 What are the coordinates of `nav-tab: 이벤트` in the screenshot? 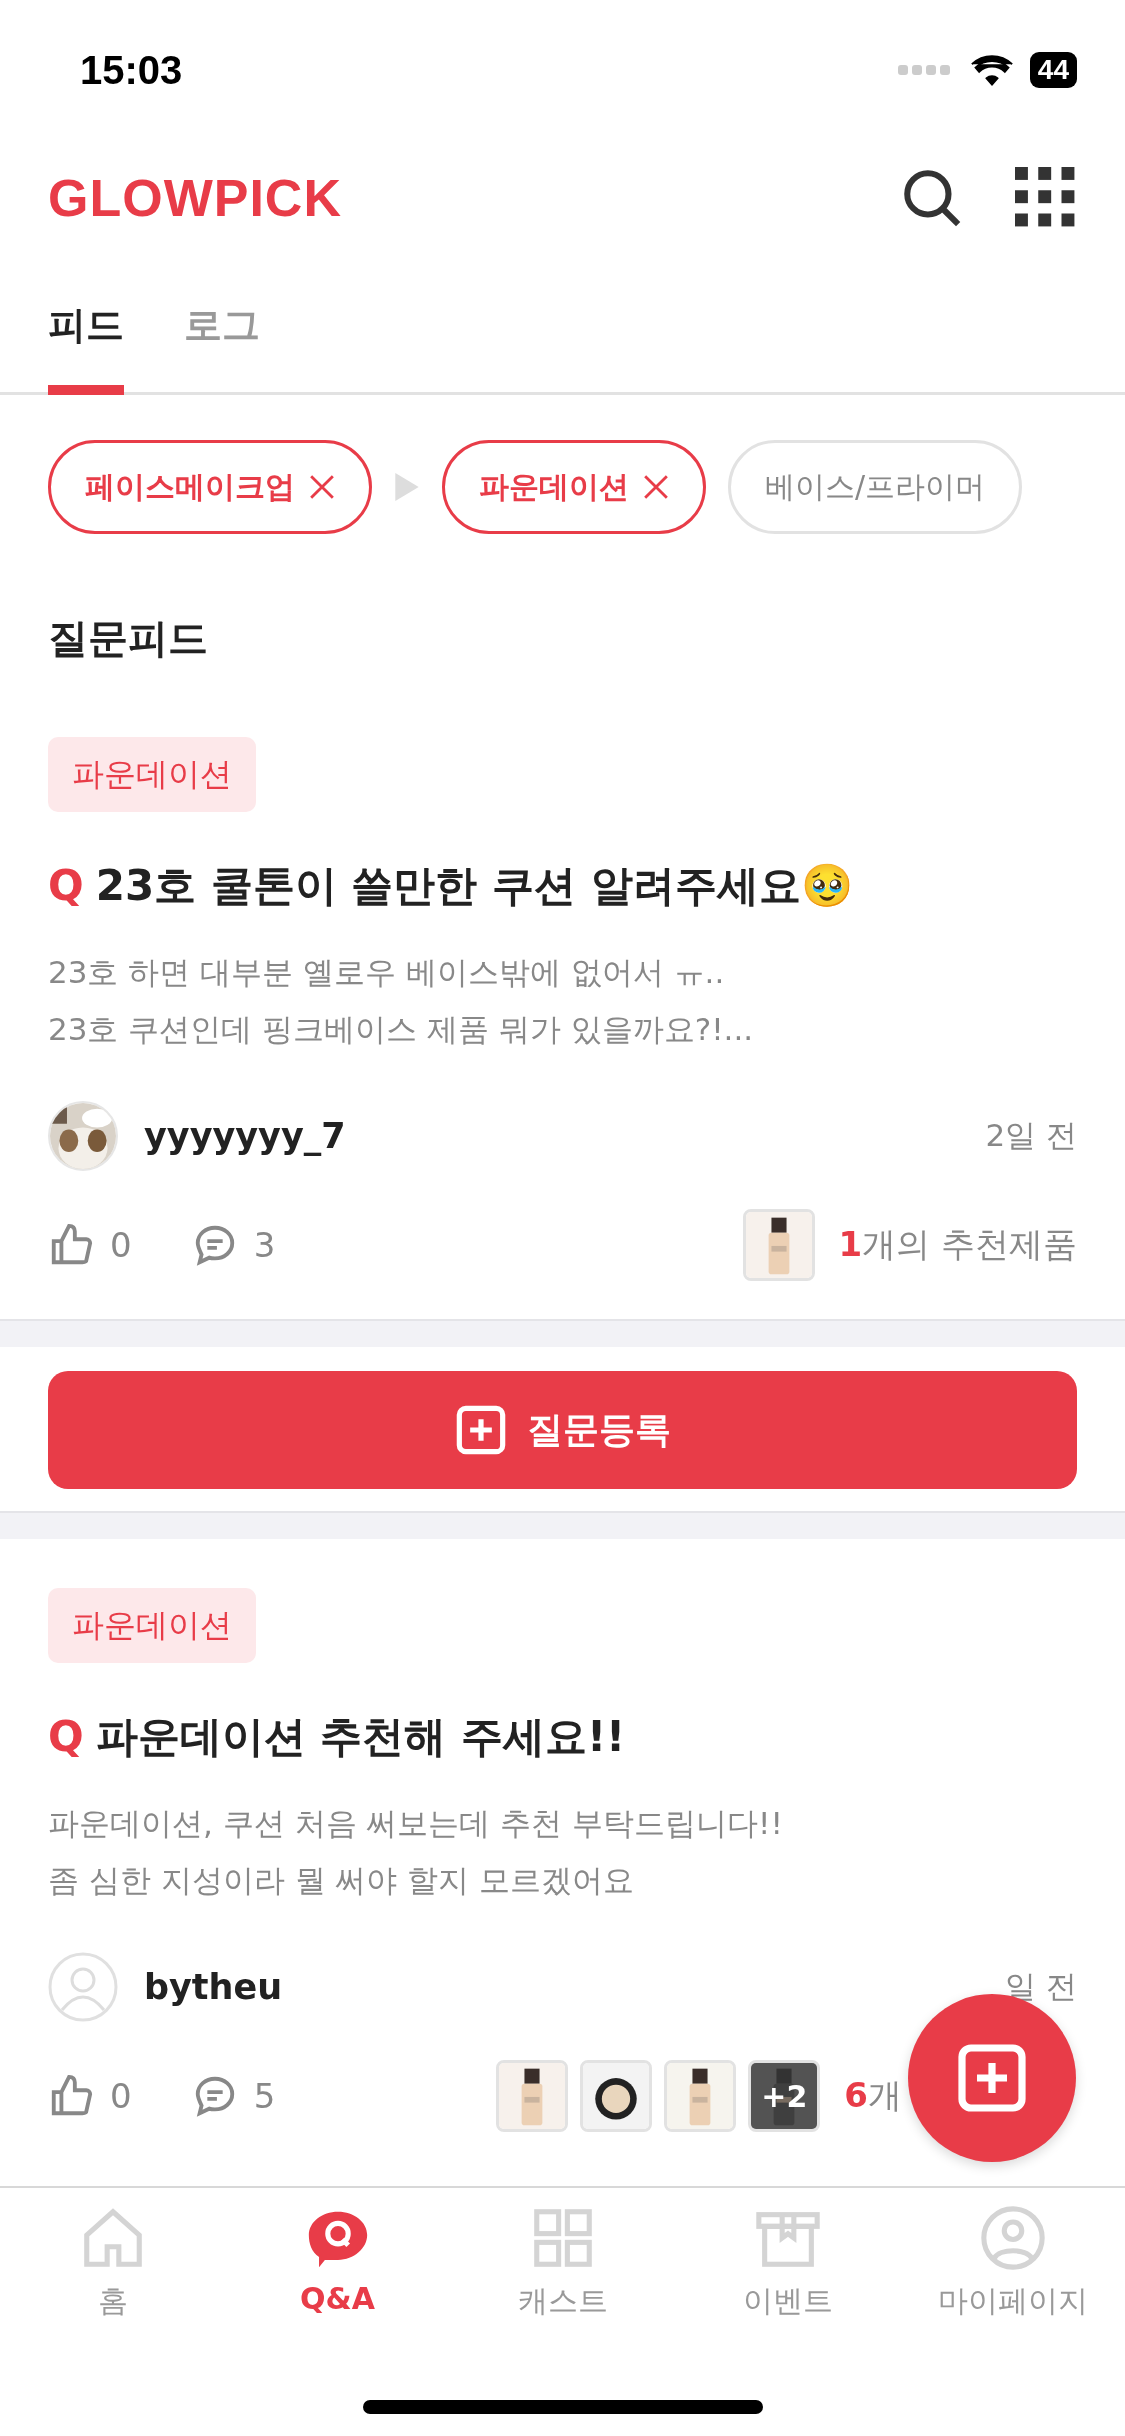 It's located at (787, 2262).